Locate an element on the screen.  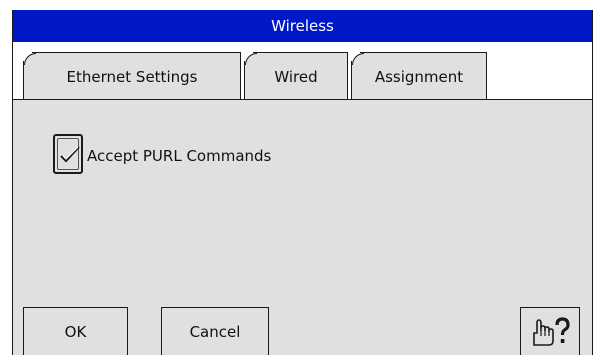
checkmark-icon is located at coordinates (70, 154).